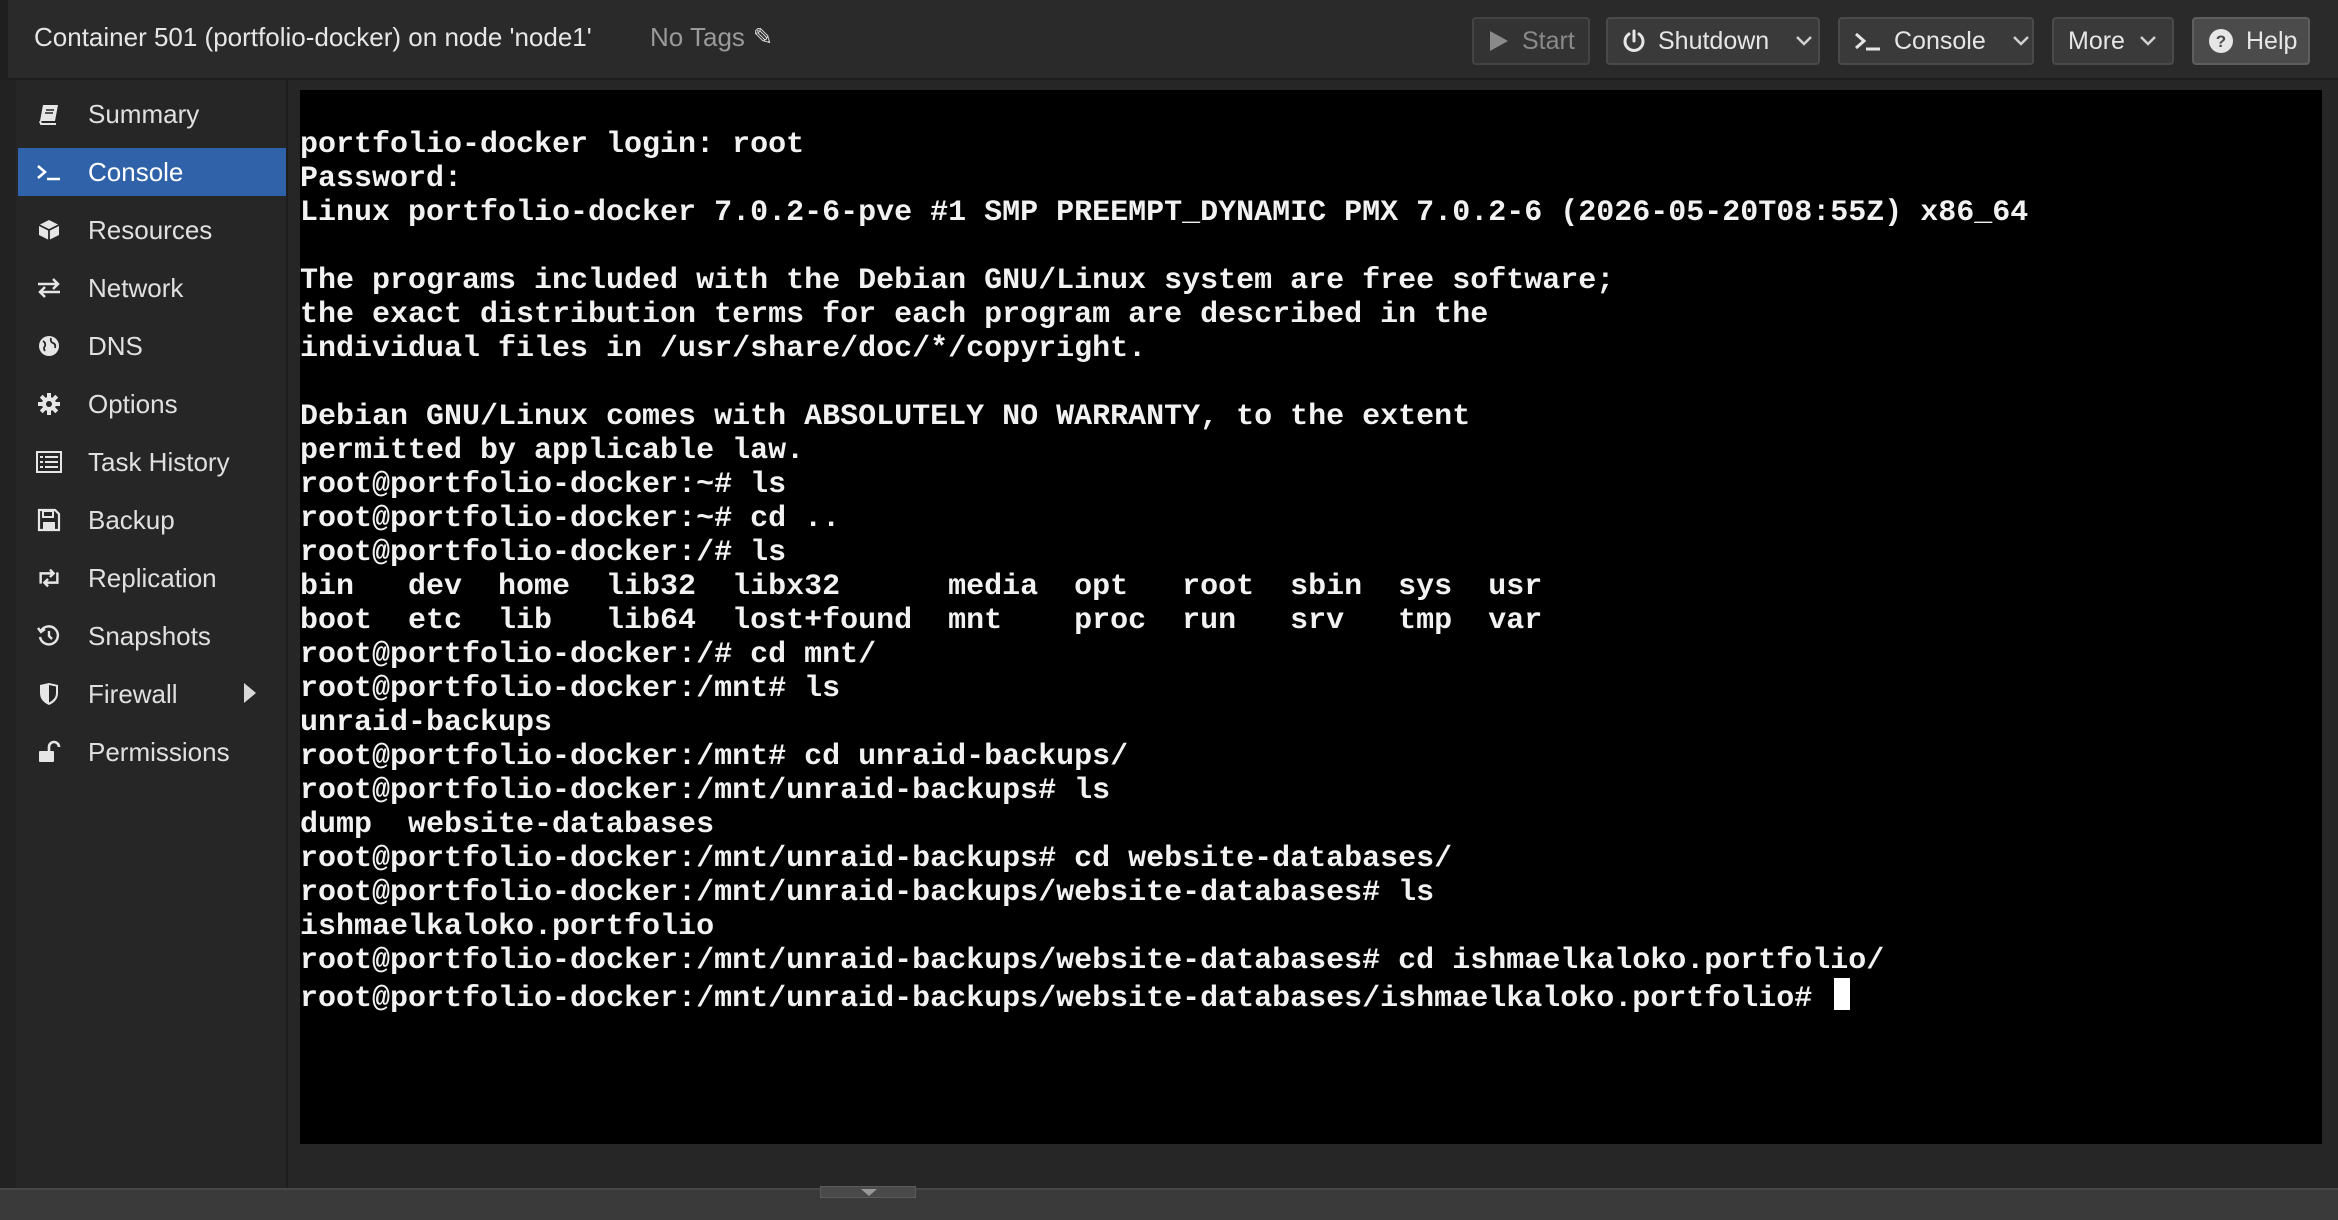 This screenshot has width=2338, height=1220. Describe the element at coordinates (131, 519) in the screenshot. I see `sidebar-item-label: Backup` at that location.